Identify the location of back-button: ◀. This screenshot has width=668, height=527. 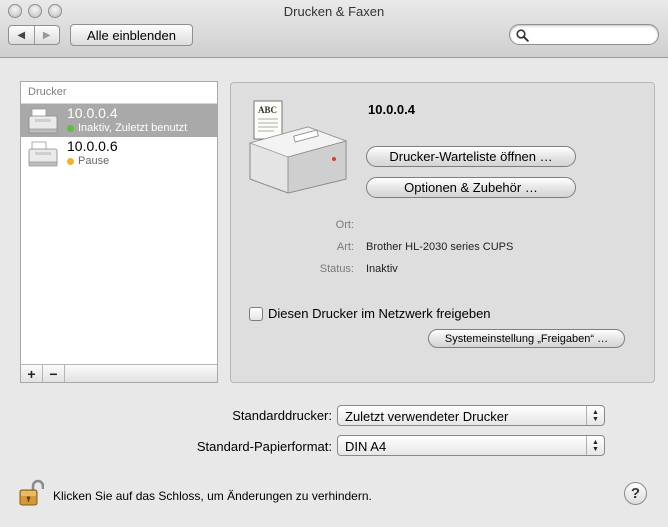
(21, 35).